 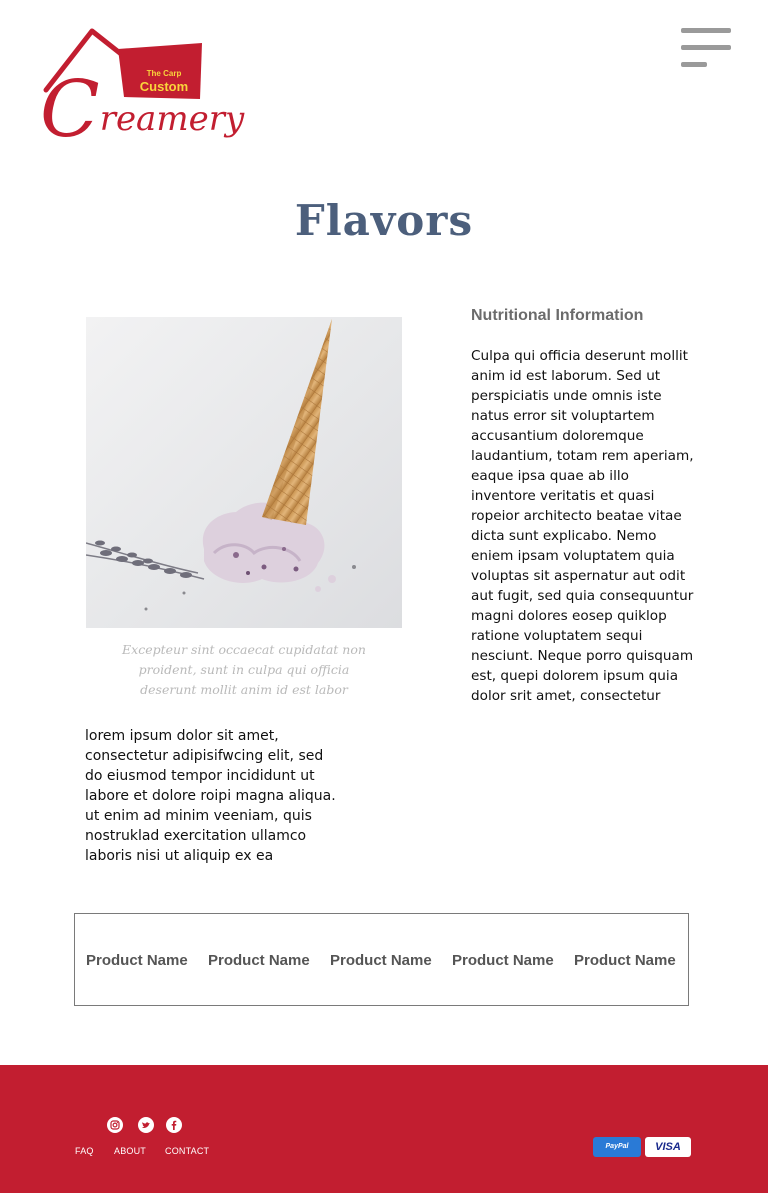 What do you see at coordinates (384, 220) in the screenshot?
I see `page-title: Flavors` at bounding box center [384, 220].